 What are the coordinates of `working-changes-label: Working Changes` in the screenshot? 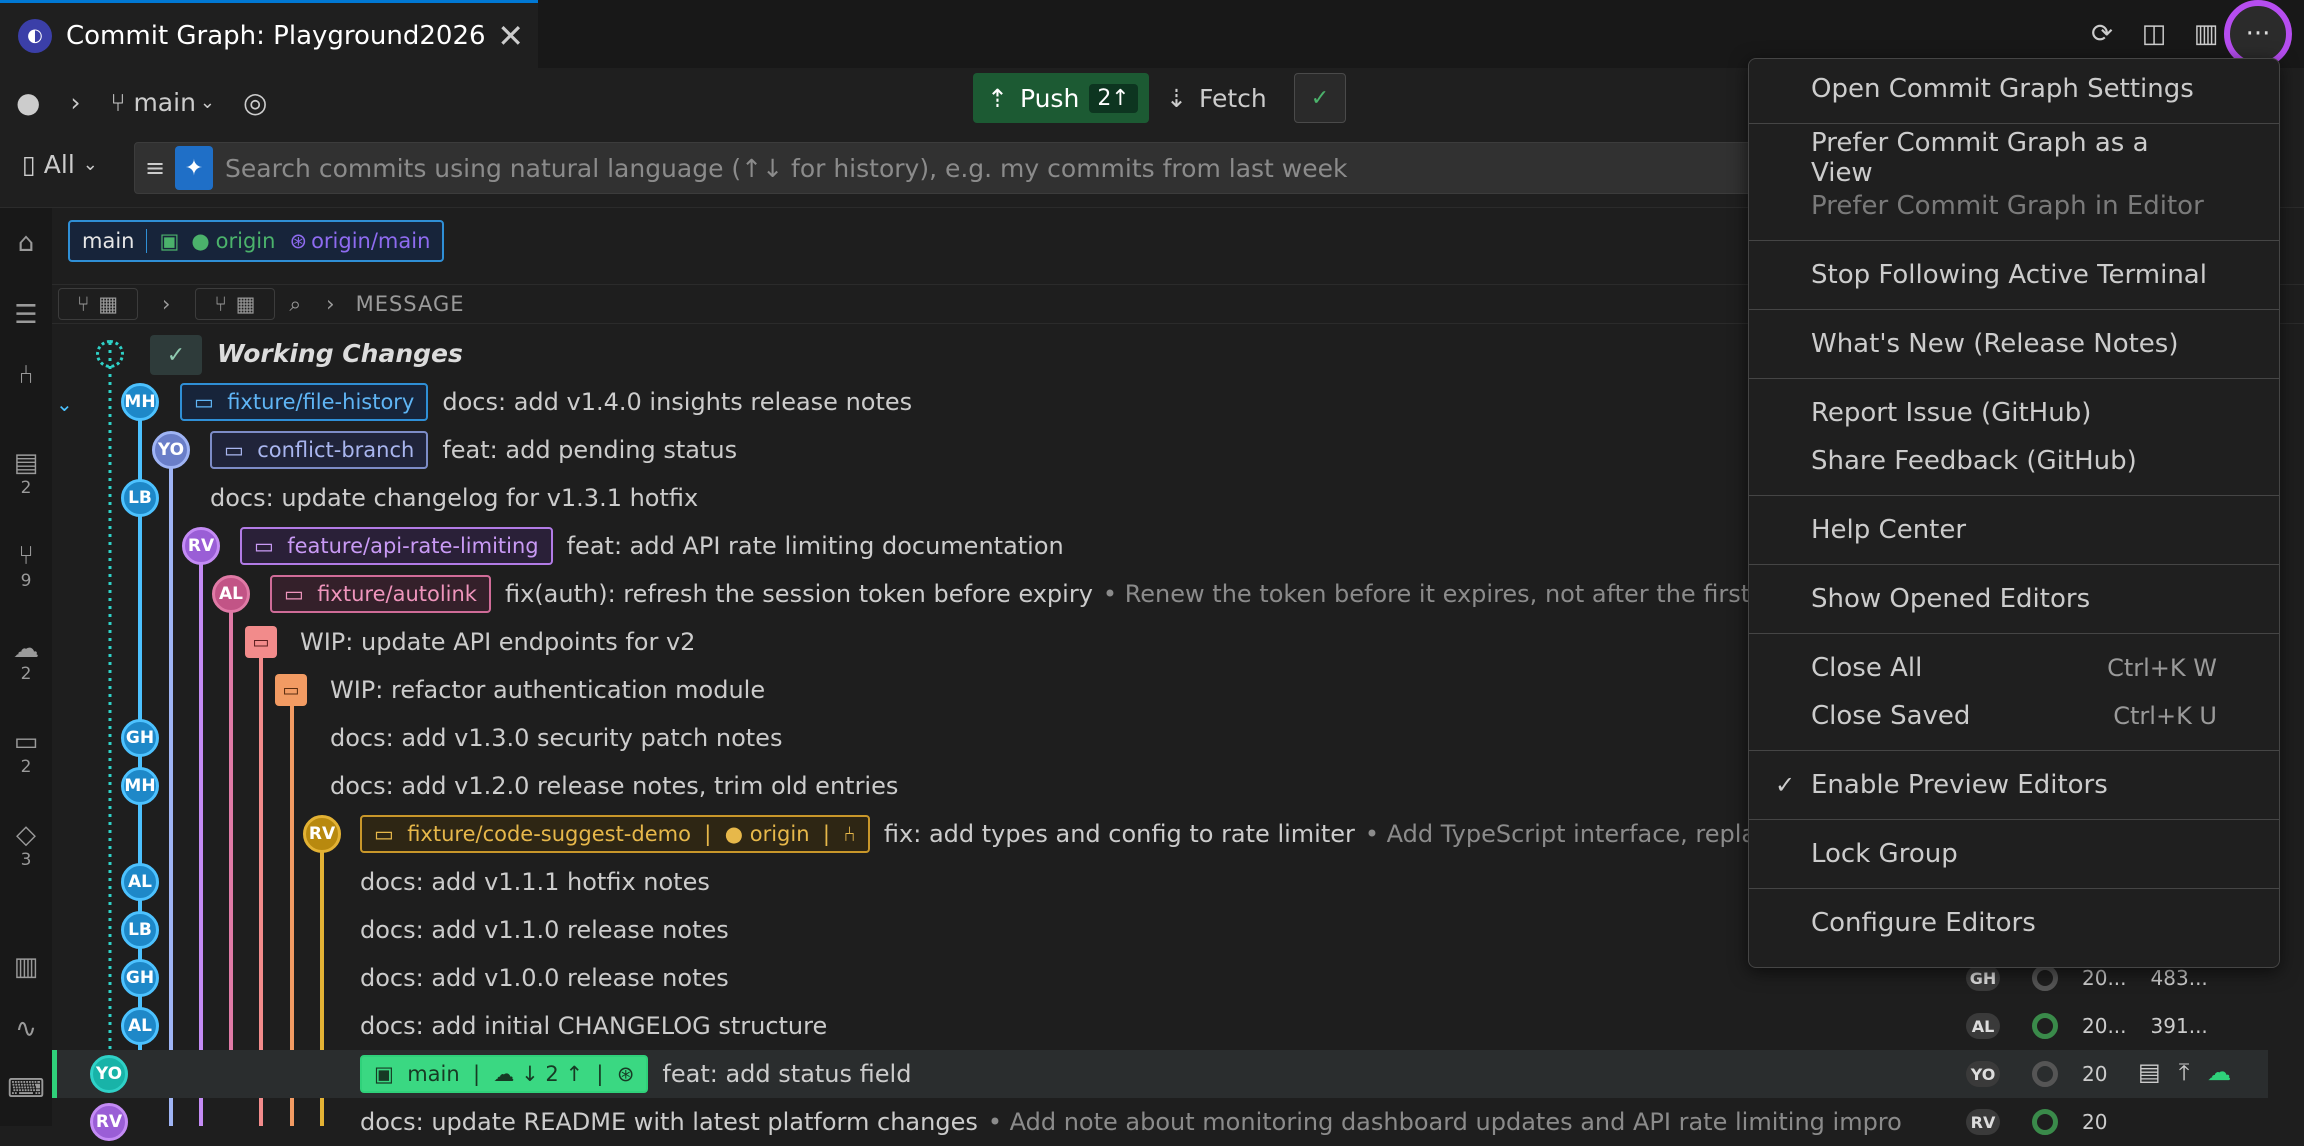 It's located at (340, 353).